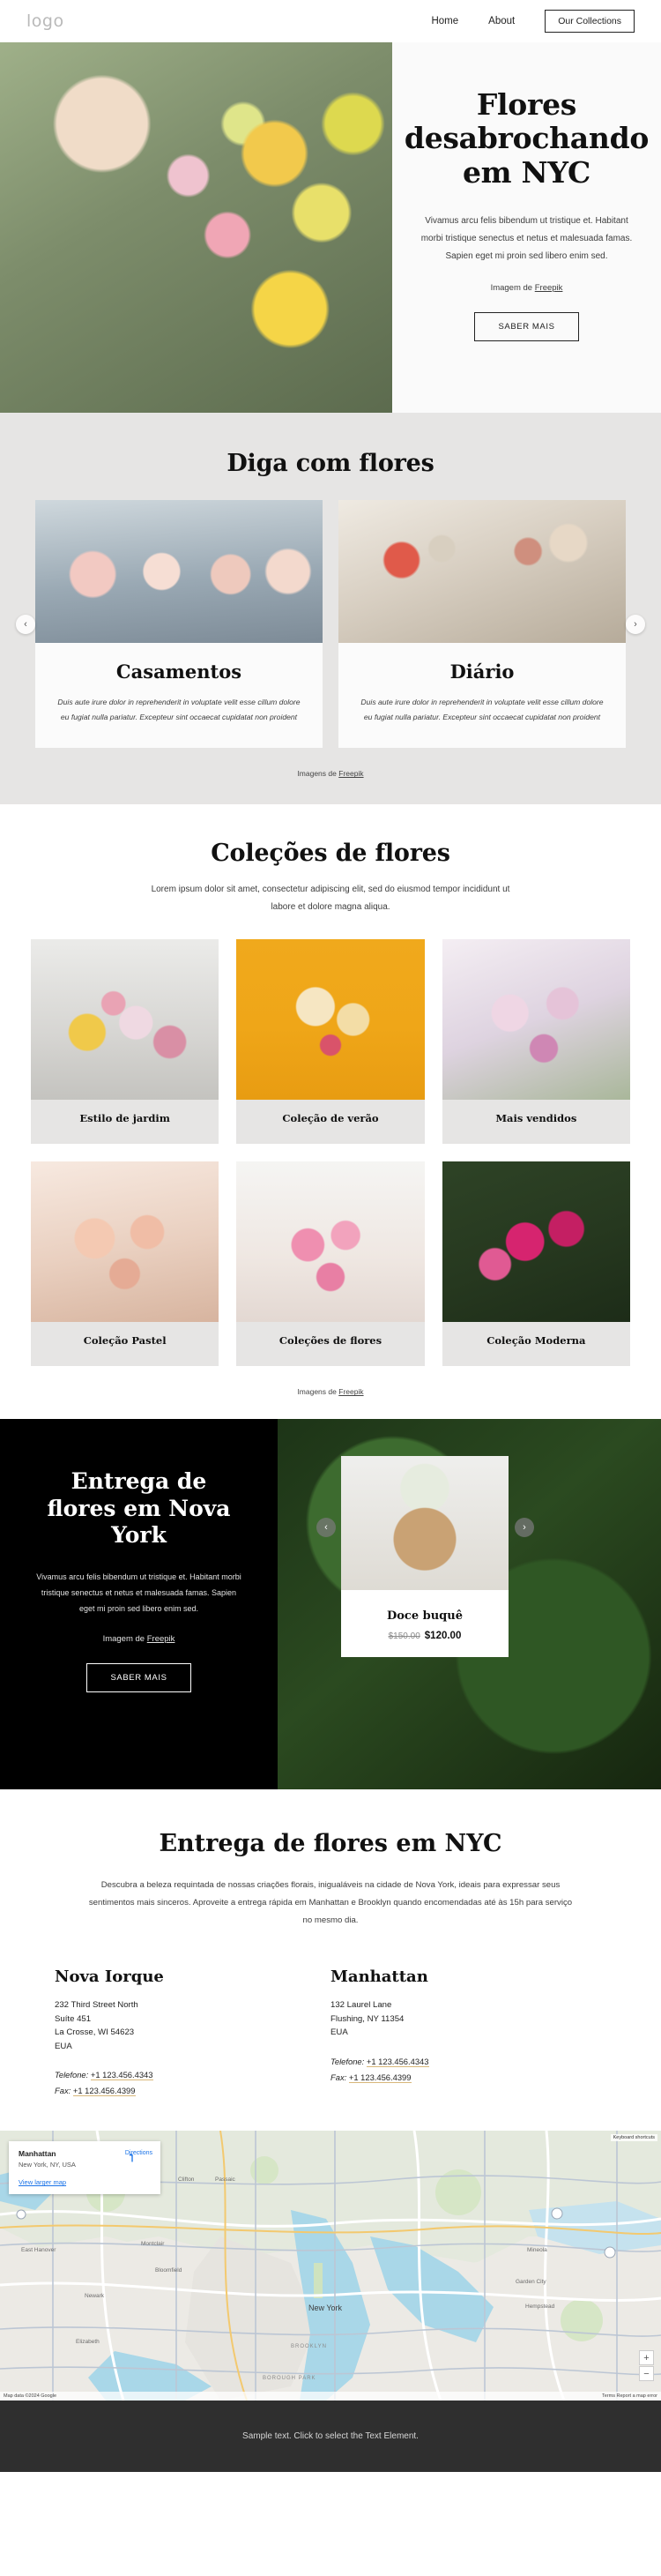 The image size is (661, 2576). I want to click on fax-row-1: Fax: +1 123.456.4399, so click(192, 2091).